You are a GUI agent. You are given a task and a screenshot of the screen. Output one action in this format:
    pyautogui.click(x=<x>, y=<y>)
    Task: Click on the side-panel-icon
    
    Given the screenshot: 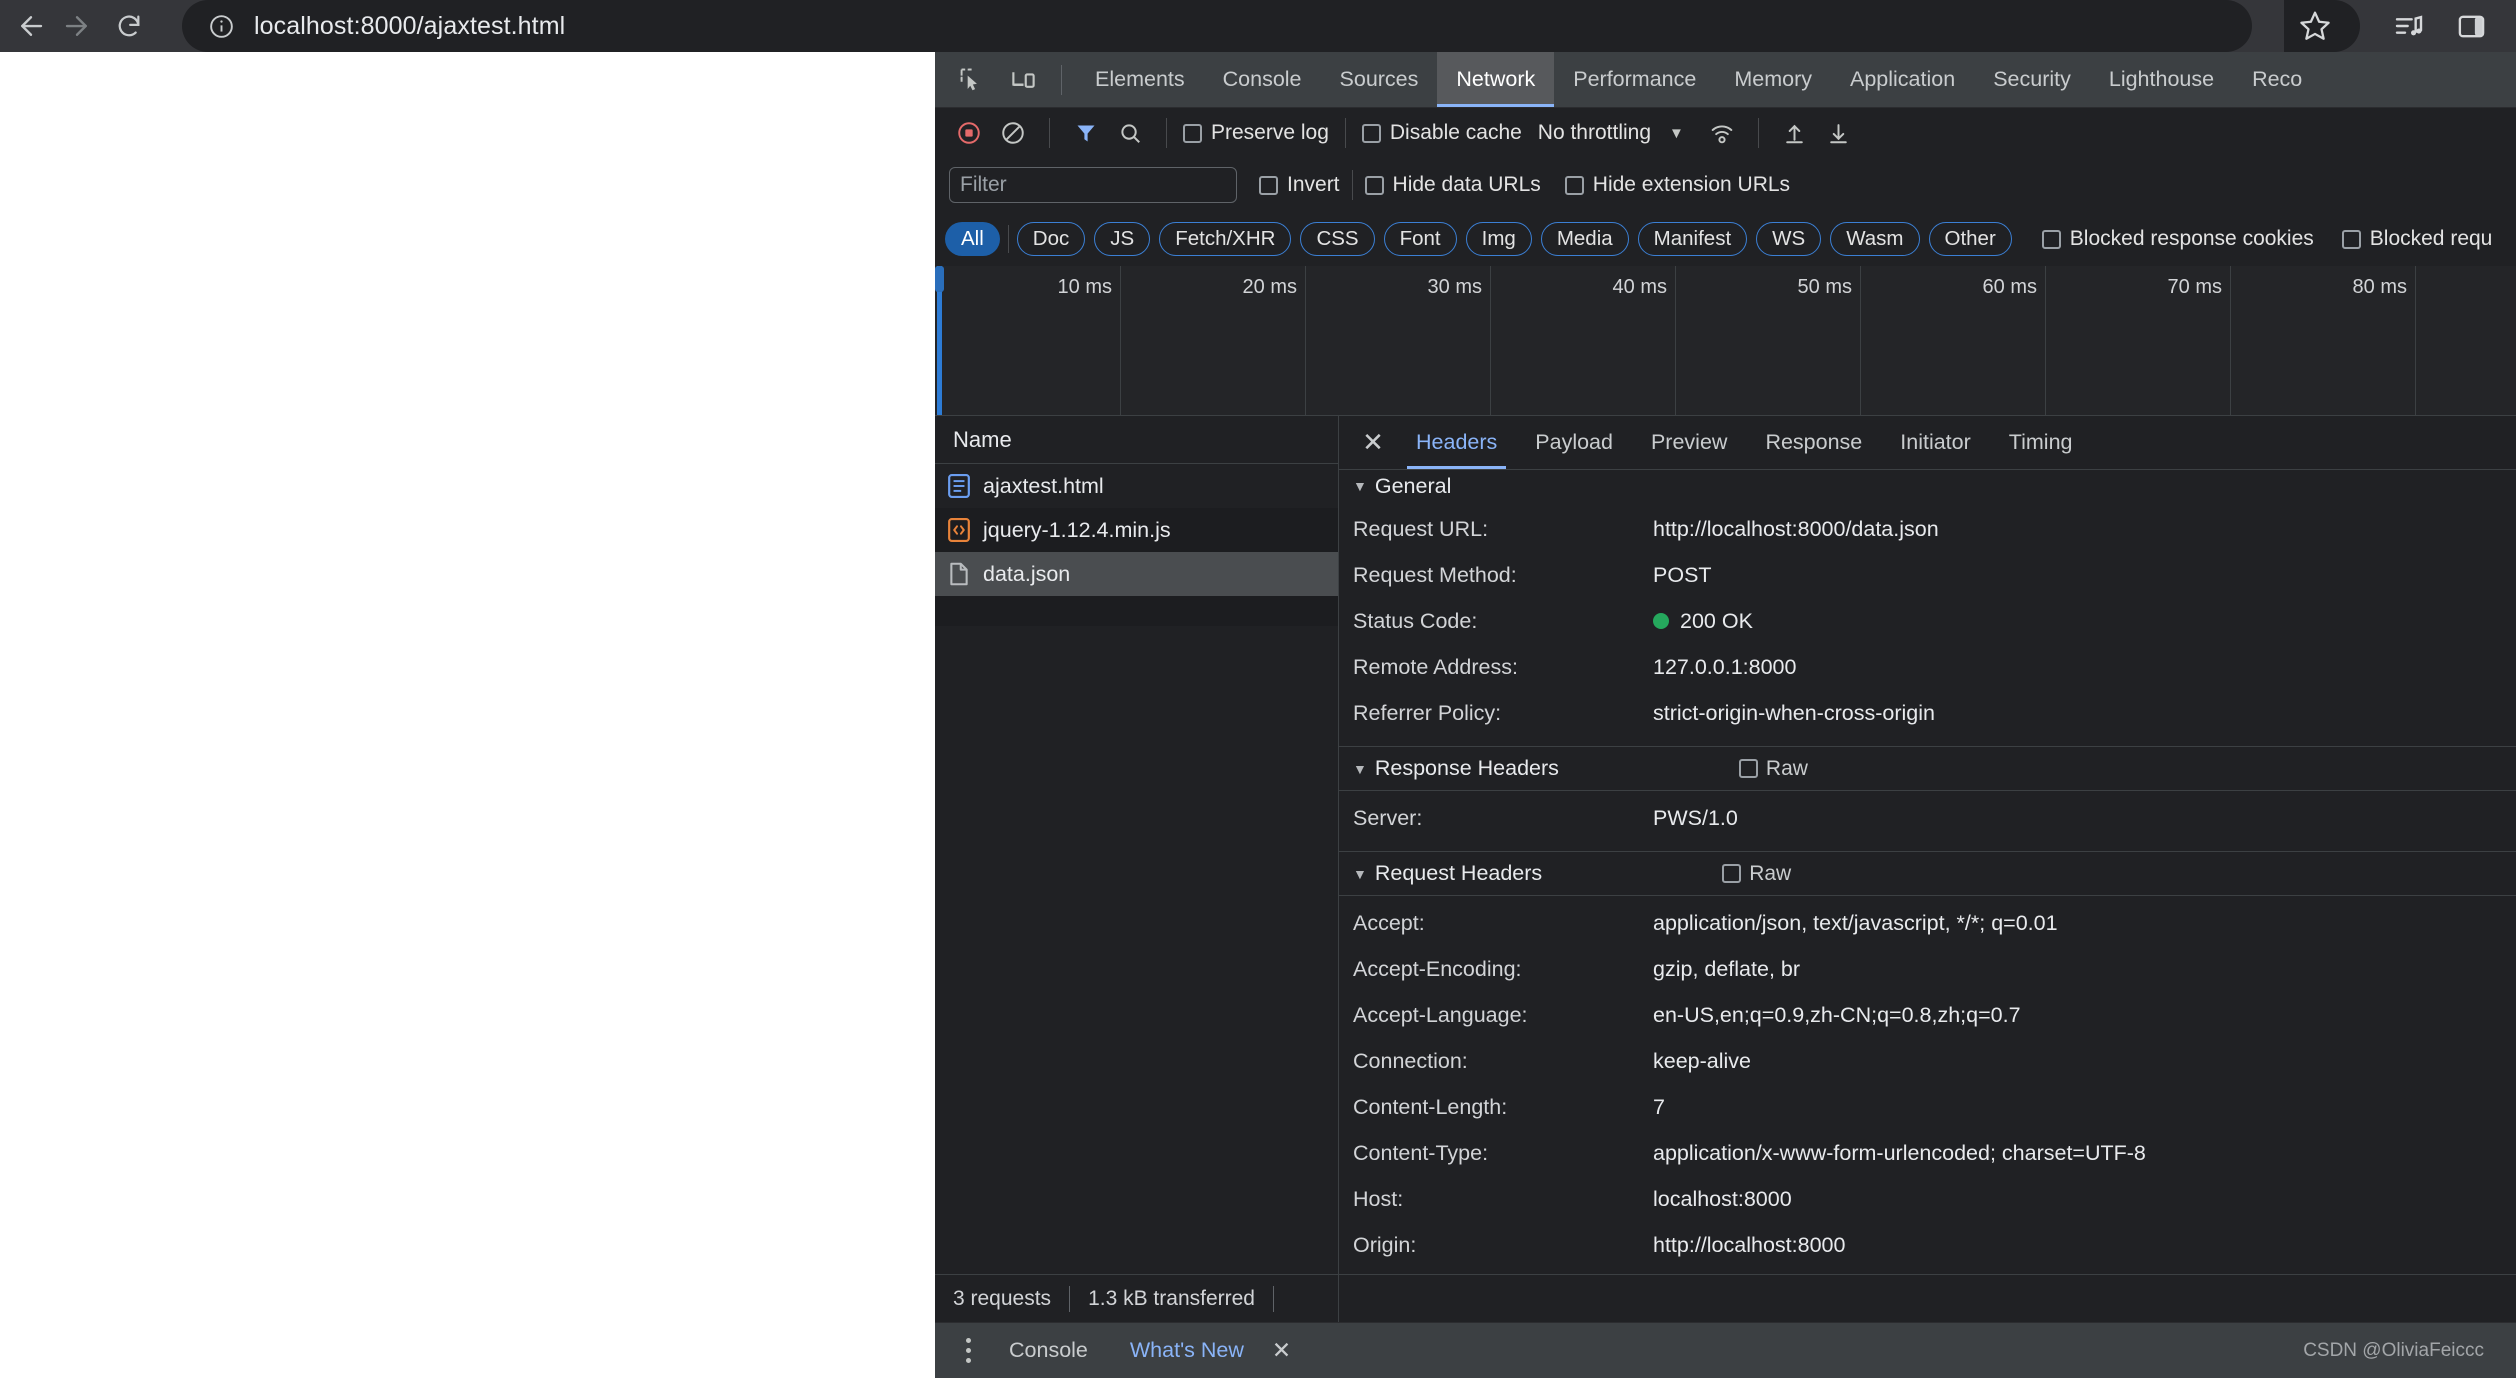 What is the action you would take?
    pyautogui.click(x=2471, y=26)
    